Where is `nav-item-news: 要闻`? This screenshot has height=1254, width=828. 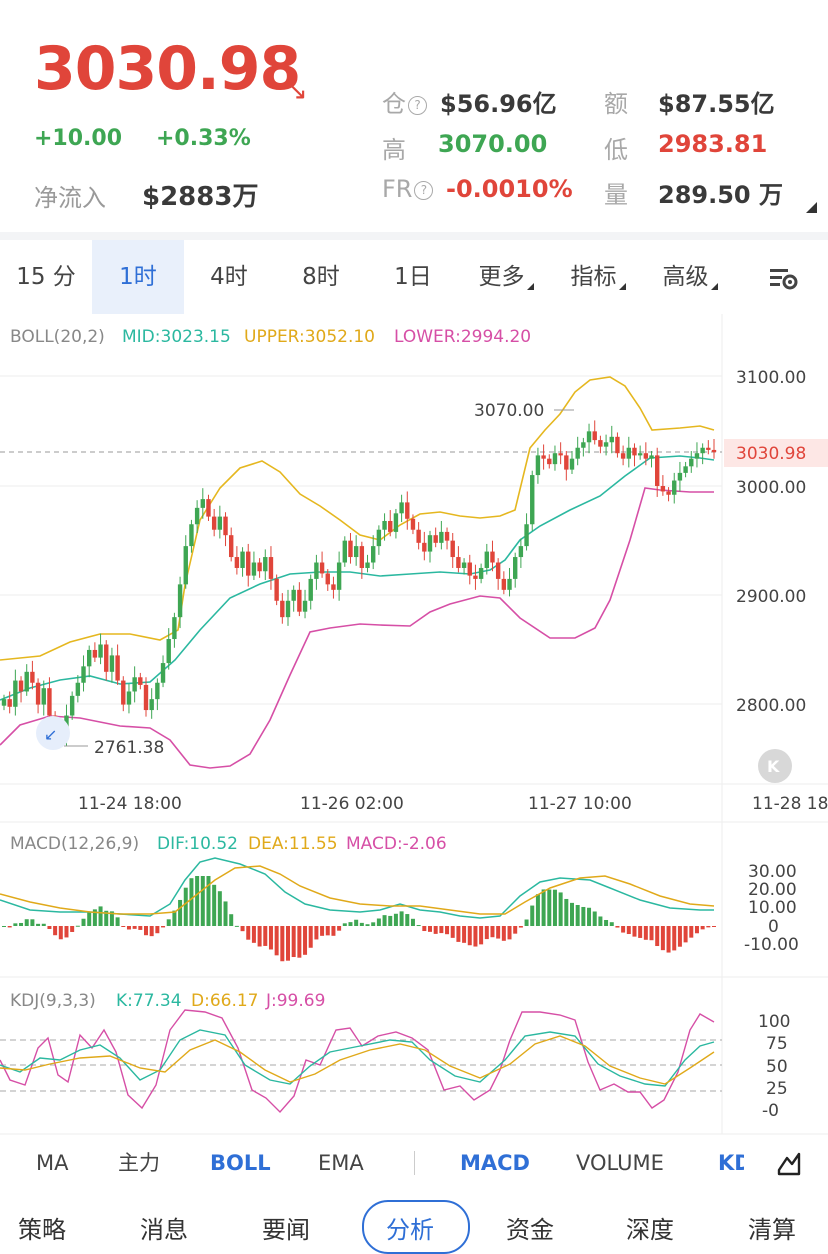
nav-item-news: 要闻 is located at coordinates (286, 1227).